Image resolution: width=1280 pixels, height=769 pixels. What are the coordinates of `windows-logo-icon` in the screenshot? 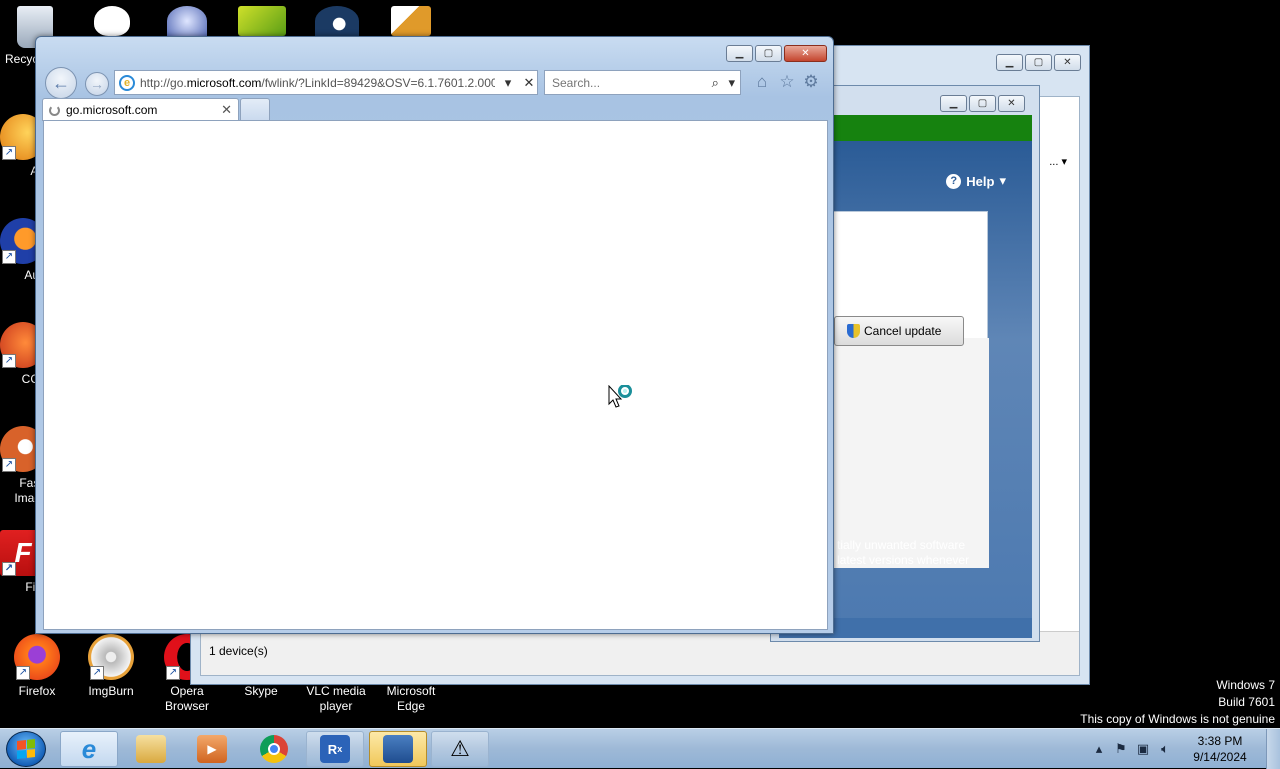 It's located at (26, 749).